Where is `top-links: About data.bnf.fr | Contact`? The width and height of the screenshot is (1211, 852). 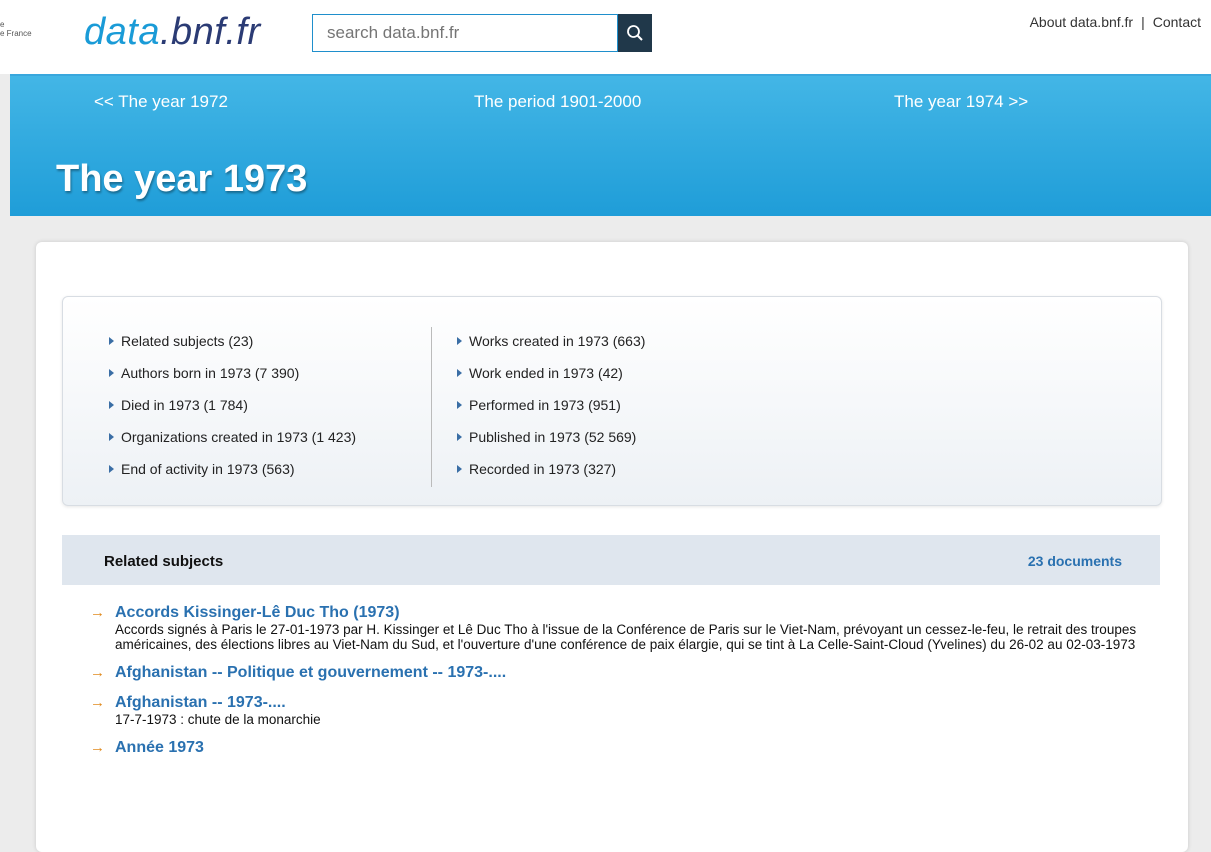
top-links: About data.bnf.fr | Contact is located at coordinates (1115, 22).